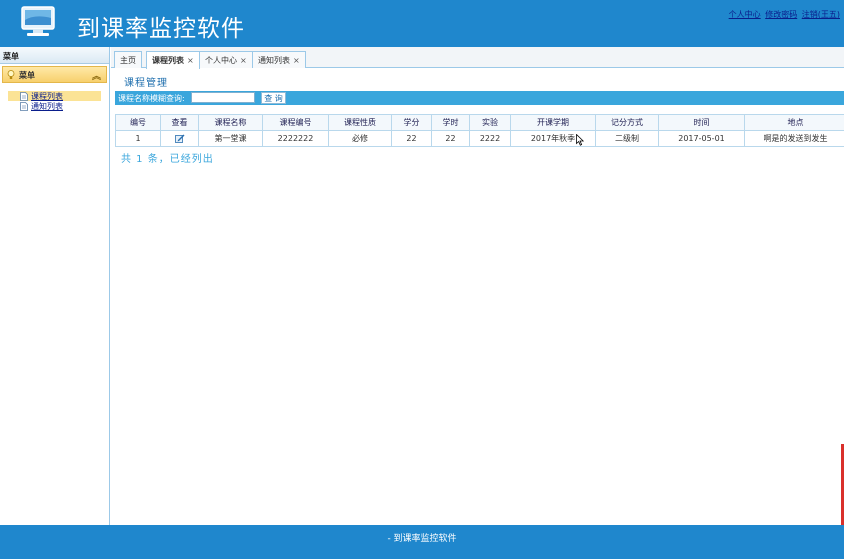 The image size is (844, 559). I want to click on tab-home: 主页, so click(128, 59).